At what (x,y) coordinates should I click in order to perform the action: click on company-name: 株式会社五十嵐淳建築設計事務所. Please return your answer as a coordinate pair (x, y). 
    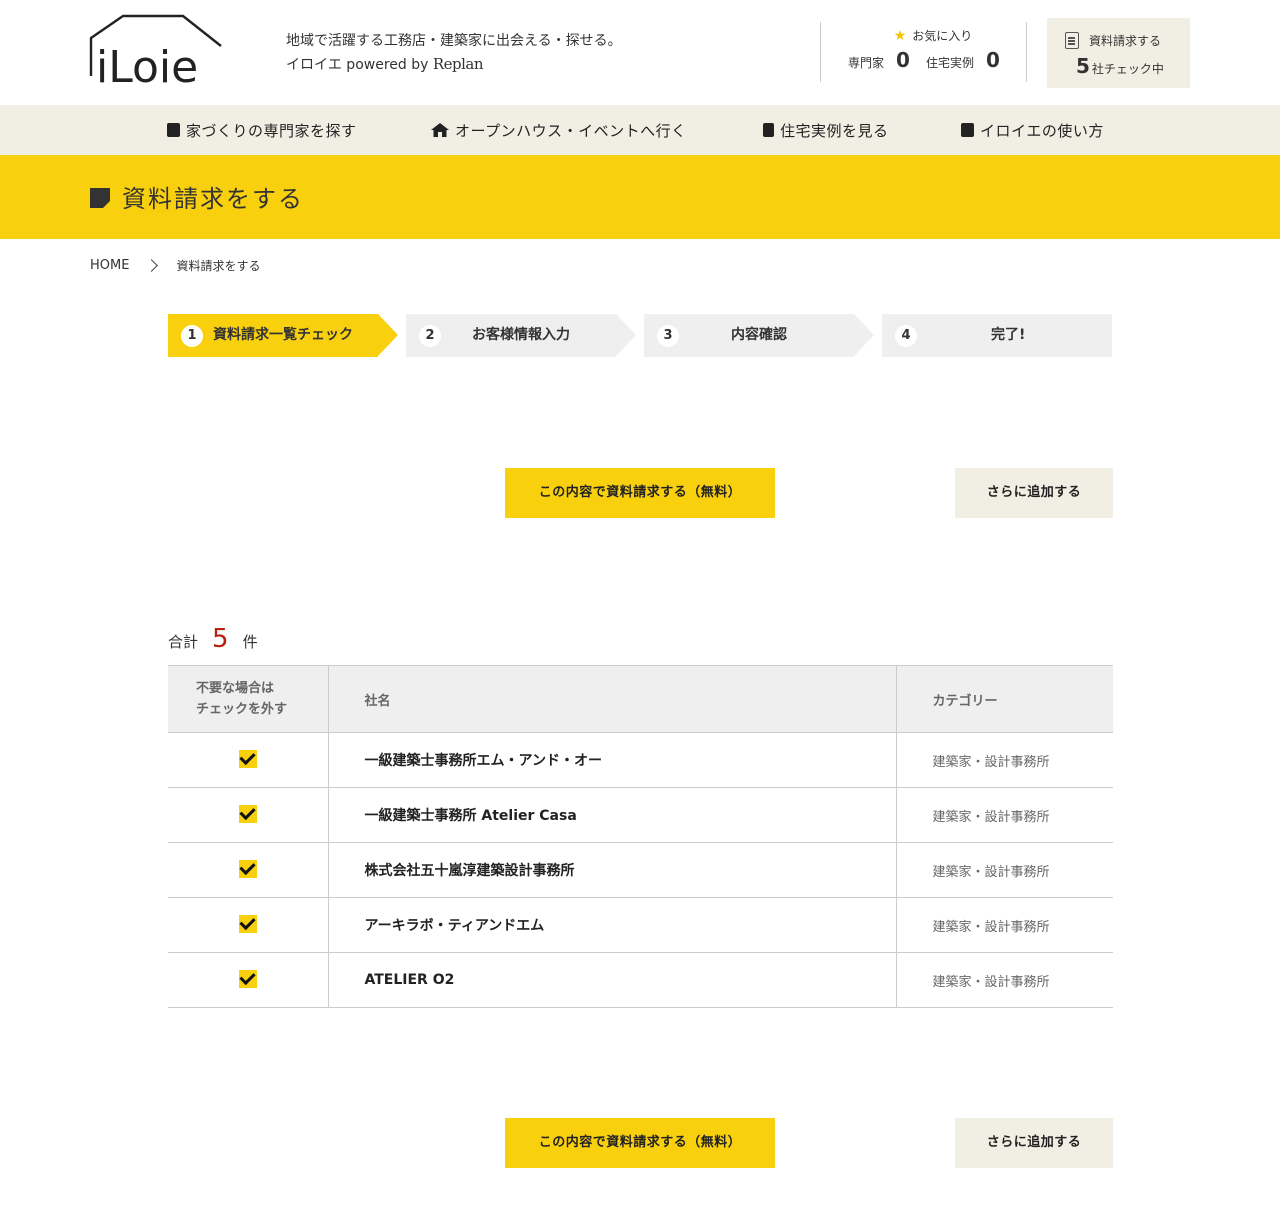
    Looking at the image, I should click on (612, 870).